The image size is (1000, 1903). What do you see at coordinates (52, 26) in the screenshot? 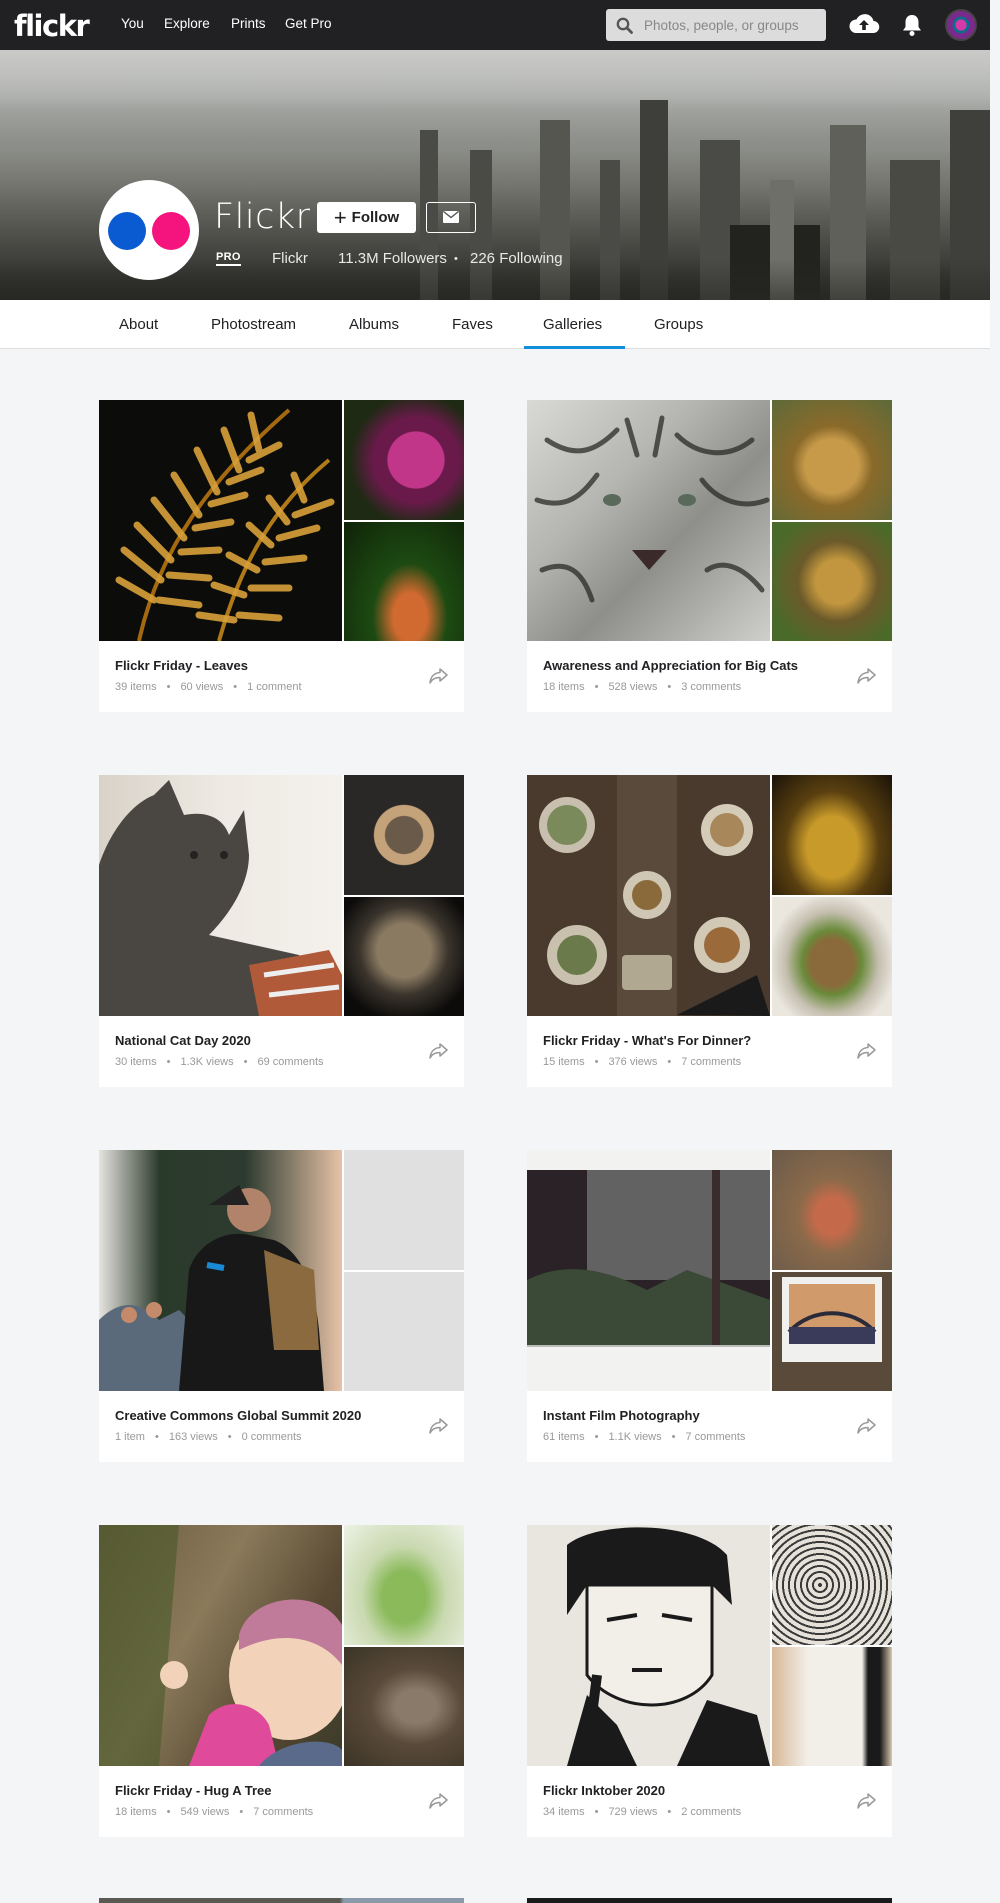
I see `flickr-logo: flickr` at bounding box center [52, 26].